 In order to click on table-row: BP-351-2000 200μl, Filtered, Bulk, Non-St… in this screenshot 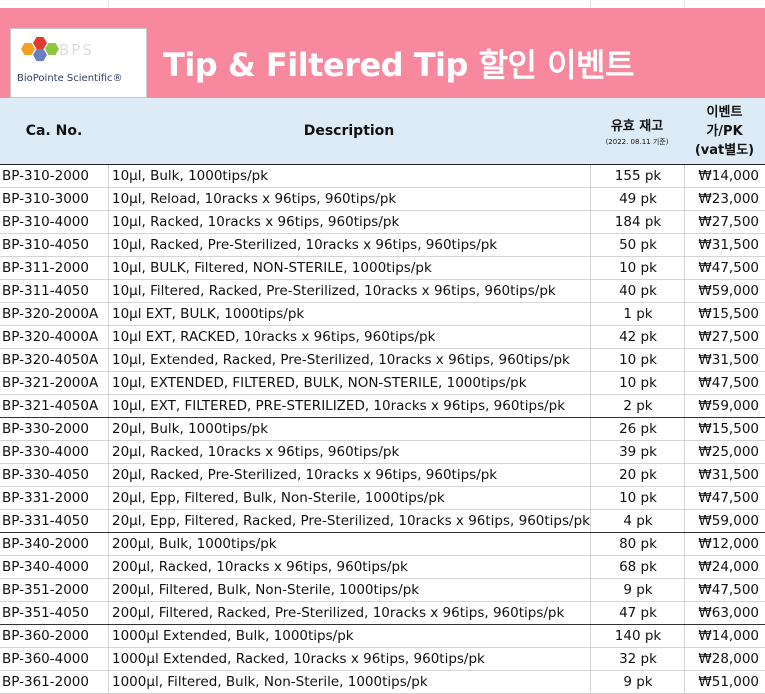, I will do `click(382, 590)`.